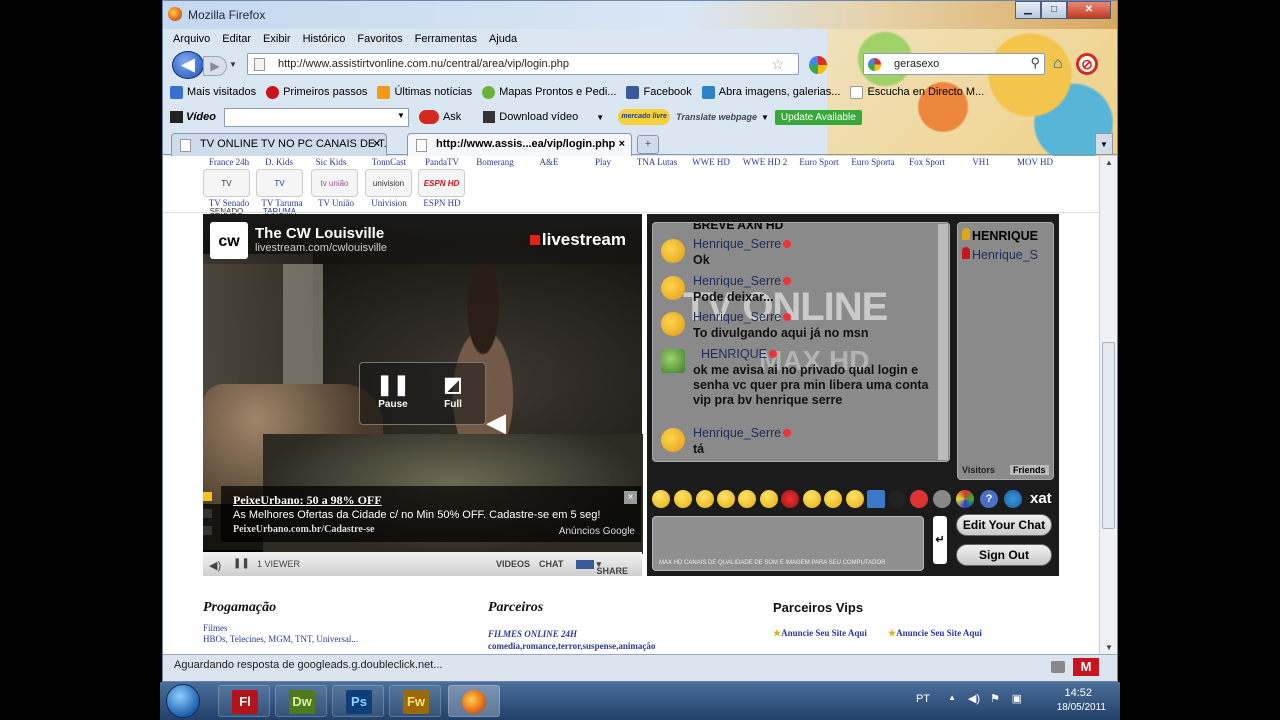  Describe the element at coordinates (1086, 667) in the screenshot. I see `mcafee-icon: M` at that location.